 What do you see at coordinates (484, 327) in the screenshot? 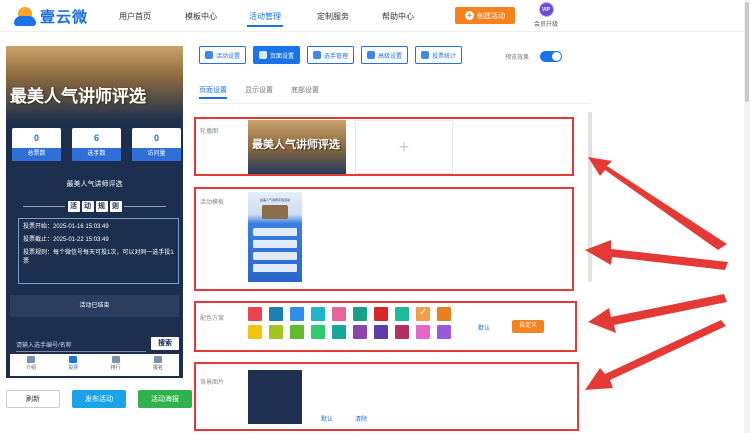
I see `color-default-link: 默认` at bounding box center [484, 327].